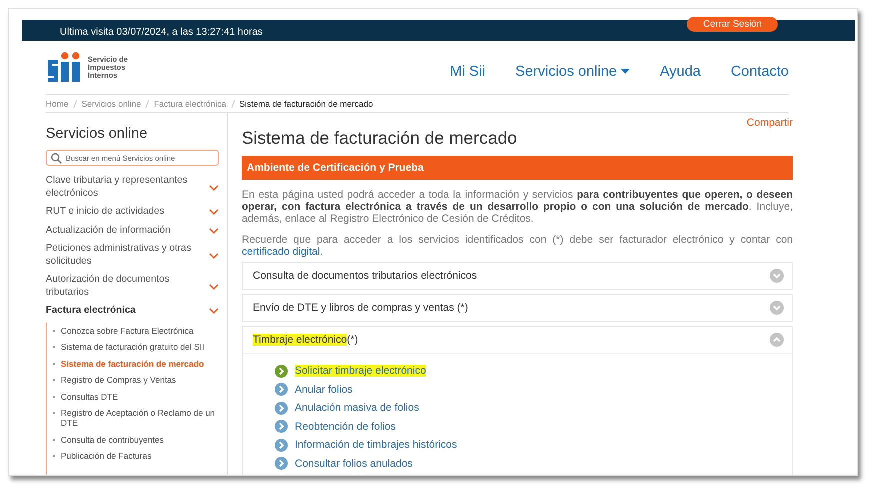  Describe the element at coordinates (136, 418) in the screenshot. I see `submenu-item: Registro de Aceptación o Reclamo de un DTE` at that location.